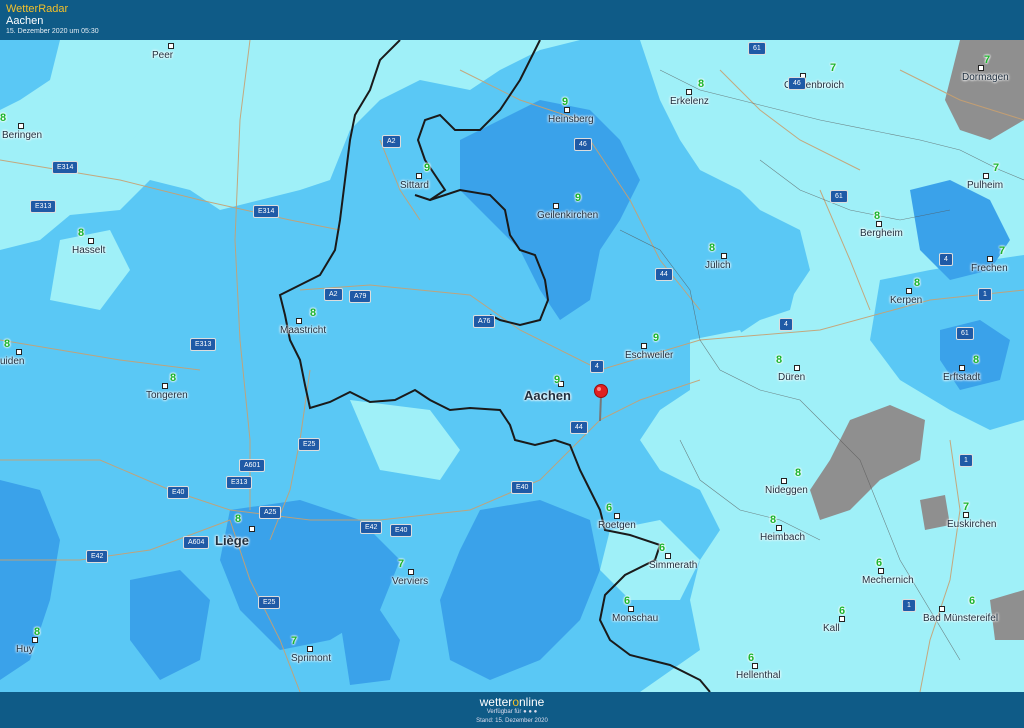 This screenshot has height=728, width=1024. I want to click on road-shield: 46, so click(797, 83).